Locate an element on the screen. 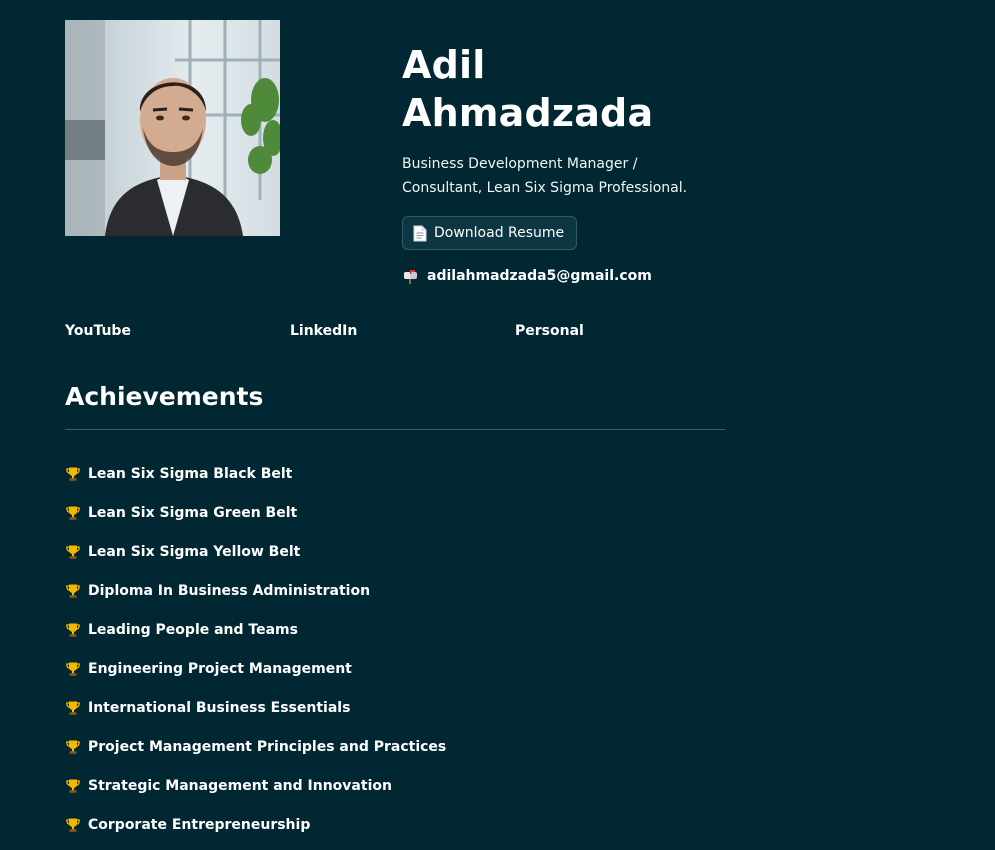 This screenshot has width=995, height=850. achievement-item: Lean Six Sigma Green Belt is located at coordinates (255, 522).